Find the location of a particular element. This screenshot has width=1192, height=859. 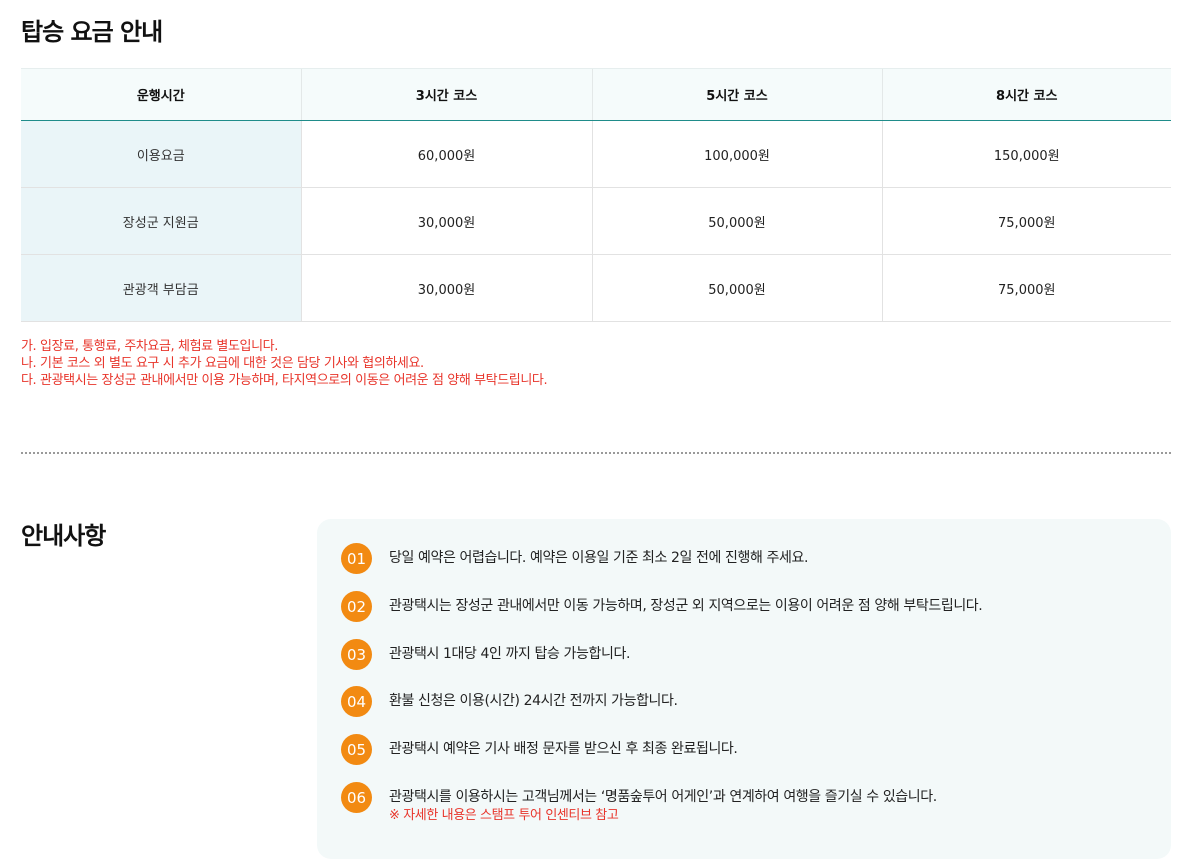

info-item: 05 관광택시 예약은 기사 배정 문자를 받으신 후 최종 완료됩니다. is located at coordinates (539, 749).